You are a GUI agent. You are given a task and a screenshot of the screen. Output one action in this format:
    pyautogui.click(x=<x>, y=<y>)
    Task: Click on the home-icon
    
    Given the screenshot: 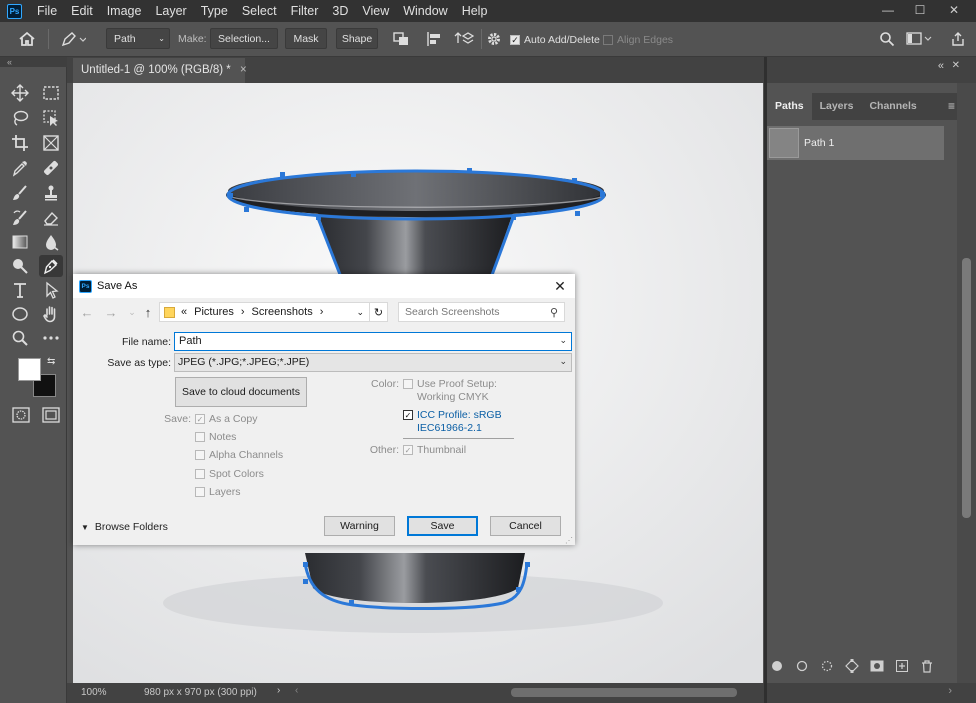 What is the action you would take?
    pyautogui.click(x=27, y=39)
    